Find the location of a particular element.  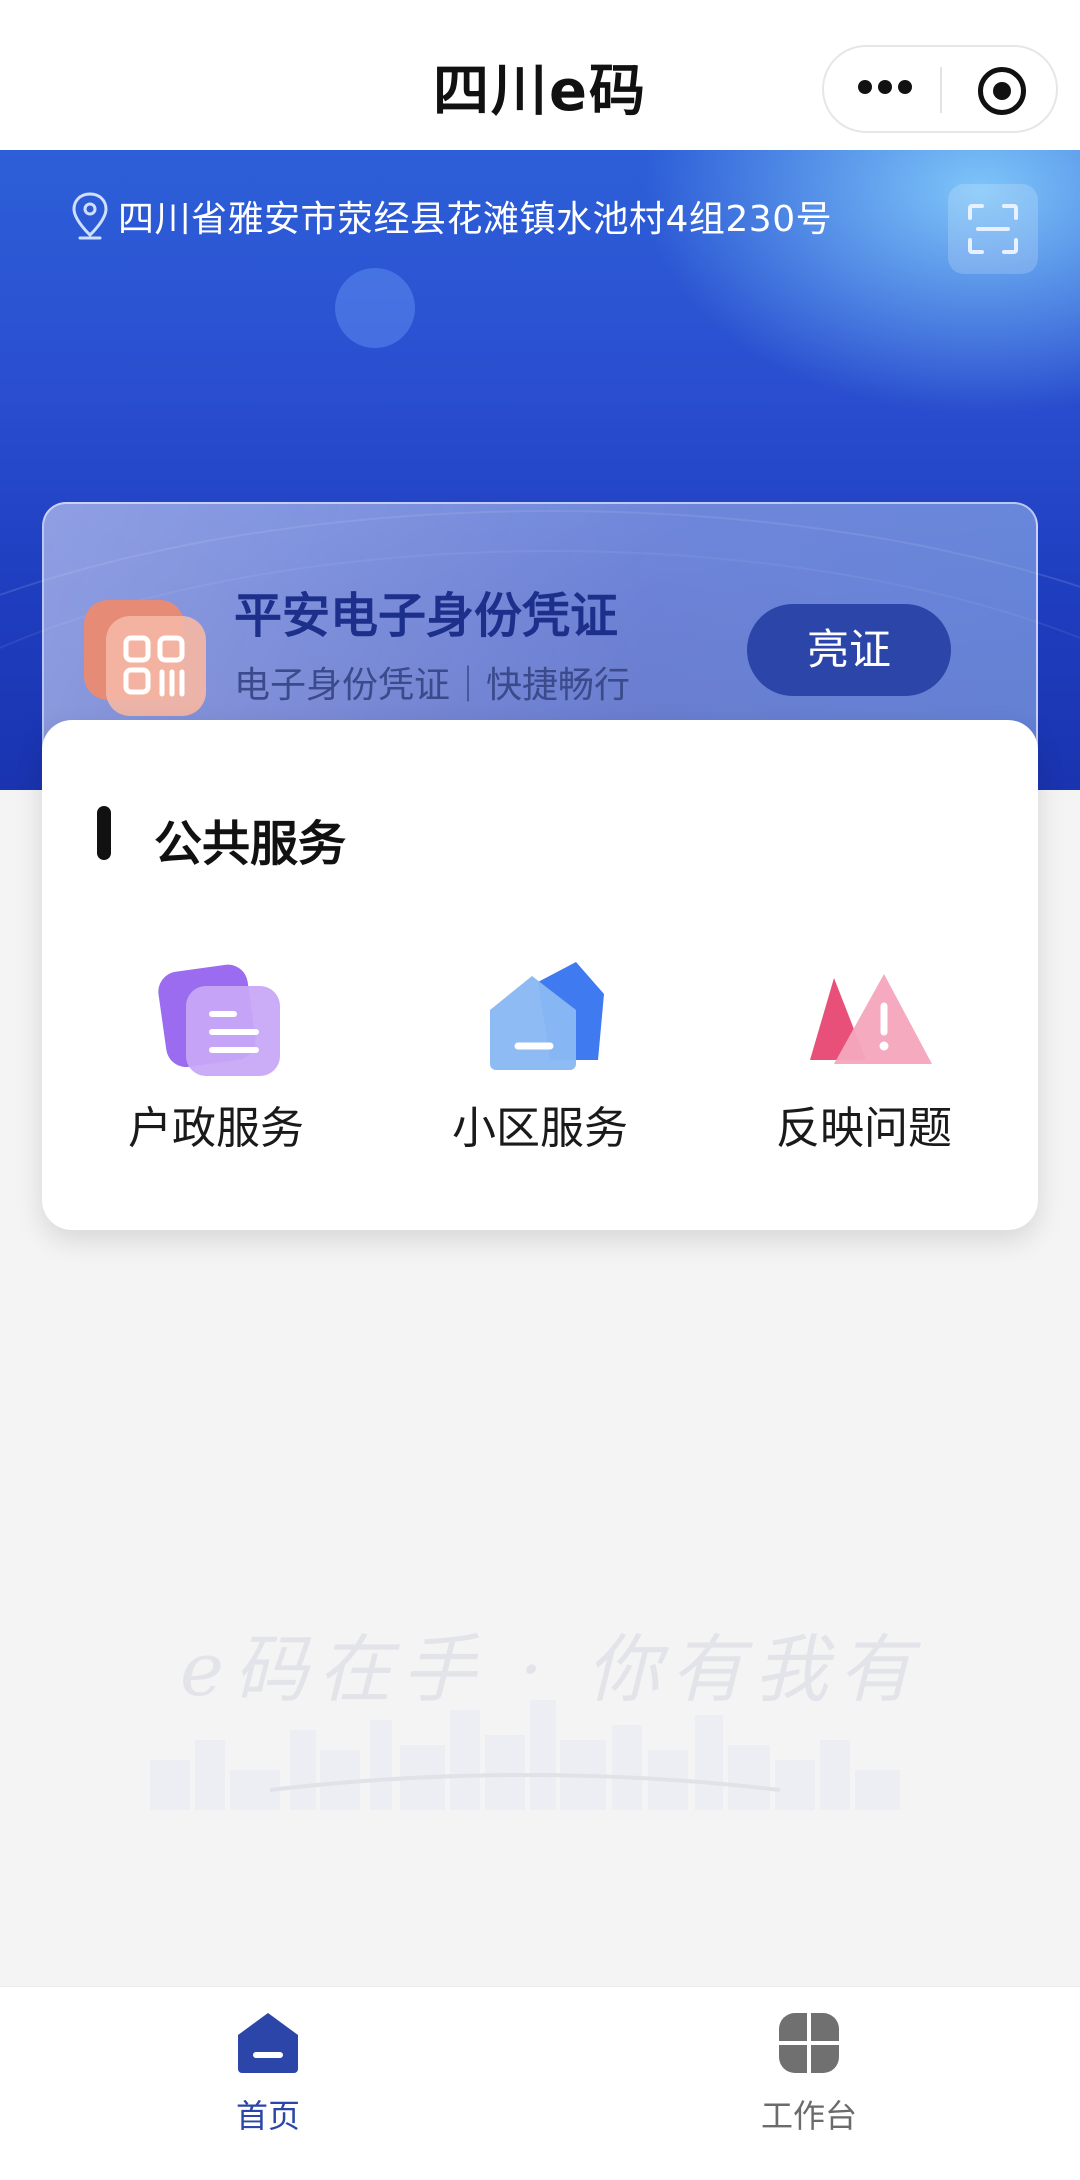

tab-workbench: 工作台 is located at coordinates (809, 2074).